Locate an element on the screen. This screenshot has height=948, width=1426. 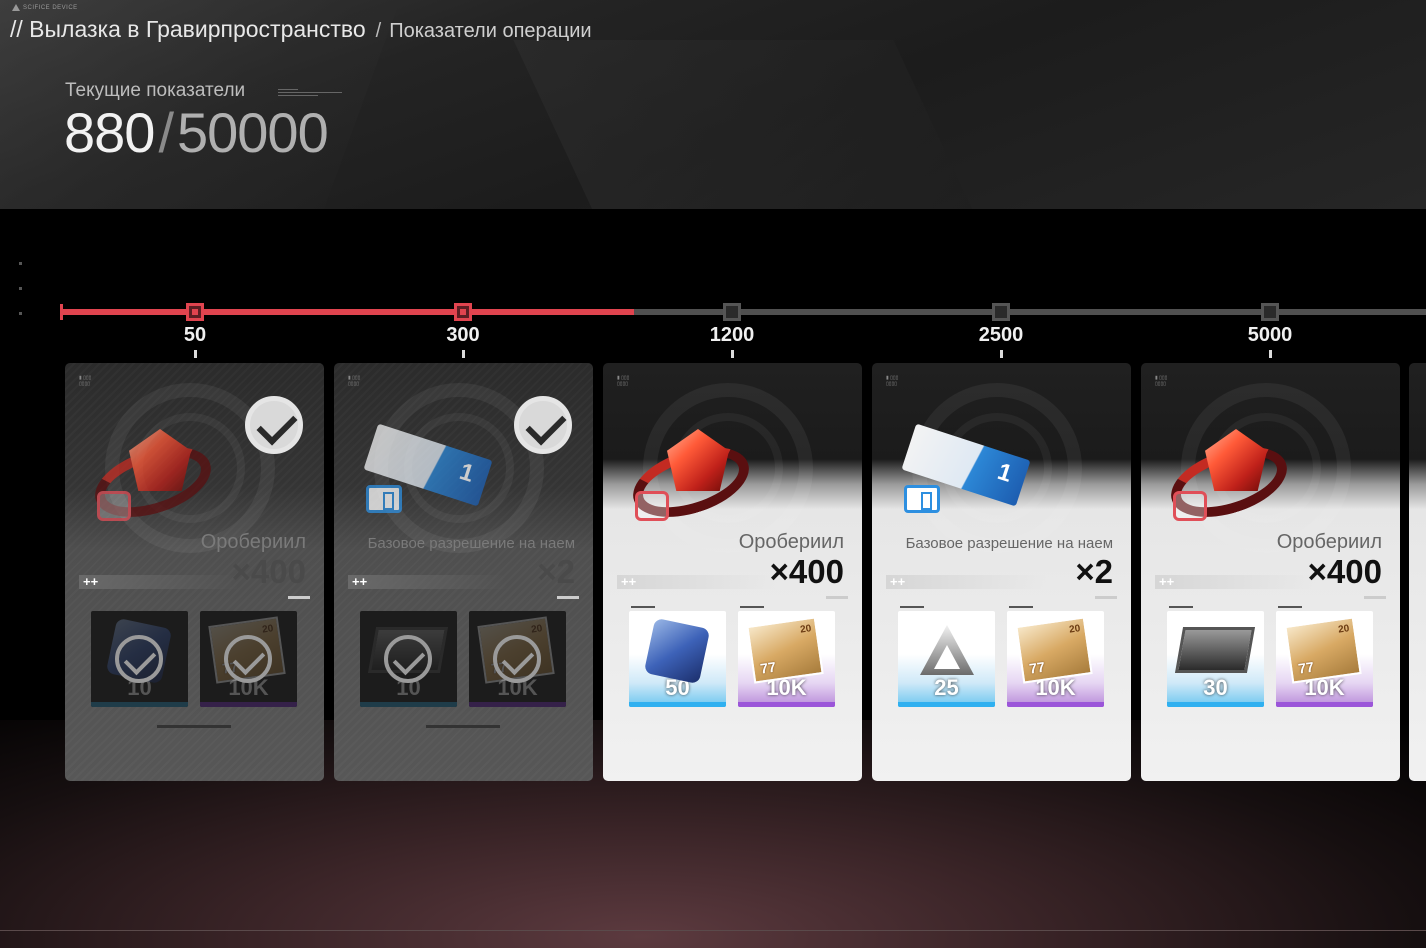
tile-label: 30 is located at coordinates (1215, 687).